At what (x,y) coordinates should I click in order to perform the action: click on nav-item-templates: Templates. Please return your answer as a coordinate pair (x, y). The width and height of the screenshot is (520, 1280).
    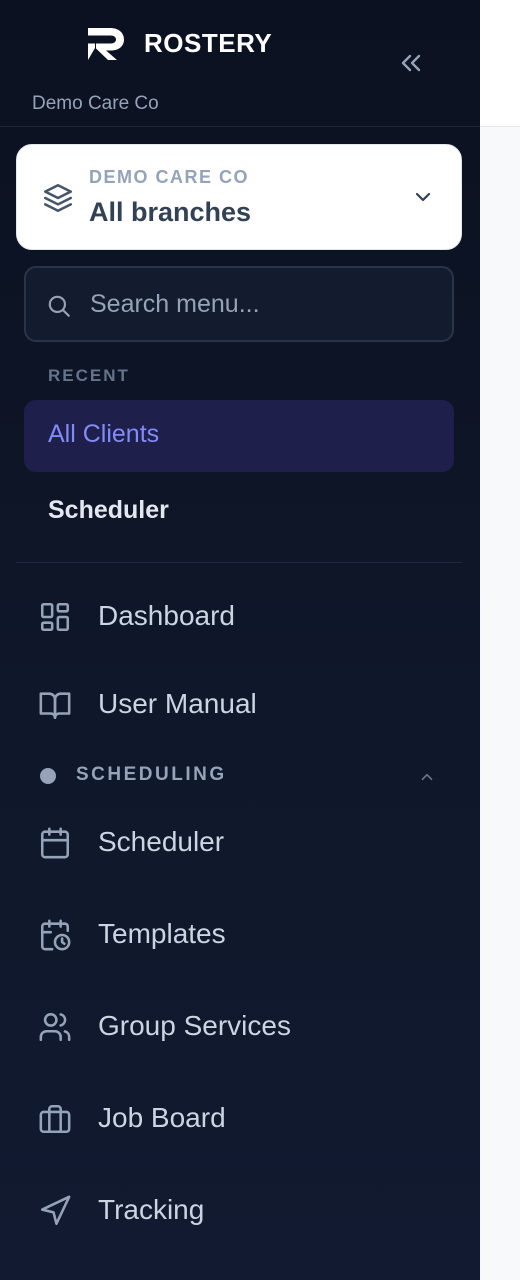
    Looking at the image, I should click on (239, 934).